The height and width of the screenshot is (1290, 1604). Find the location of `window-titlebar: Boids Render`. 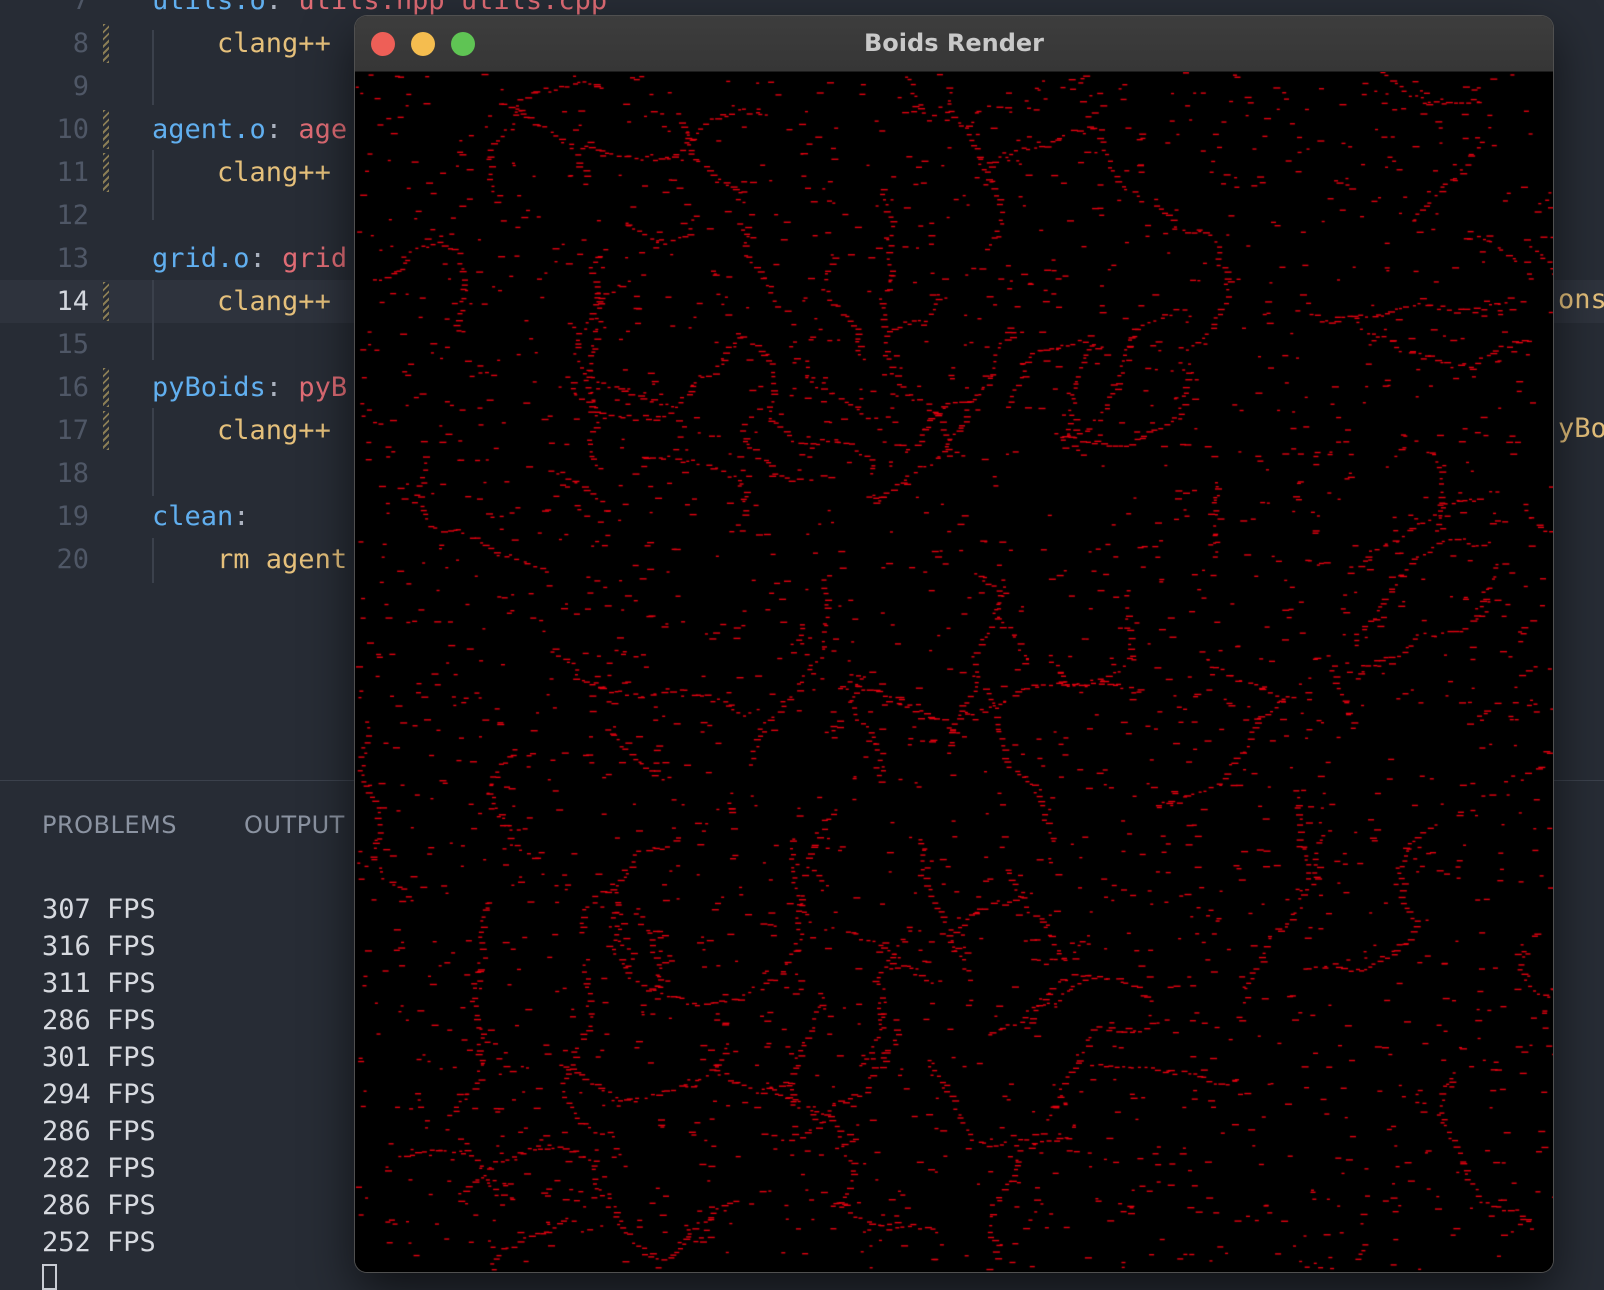

window-titlebar: Boids Render is located at coordinates (954, 44).